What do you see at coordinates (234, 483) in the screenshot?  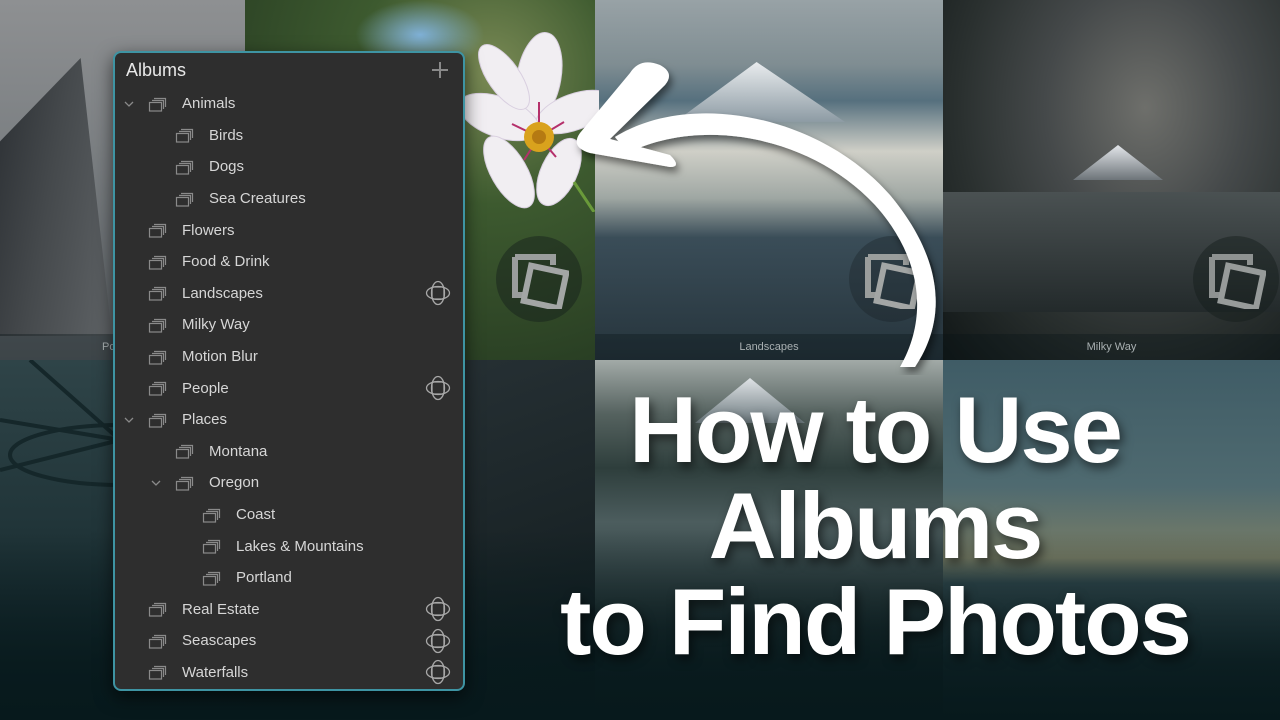 I see `album-item-label: Oregon` at bounding box center [234, 483].